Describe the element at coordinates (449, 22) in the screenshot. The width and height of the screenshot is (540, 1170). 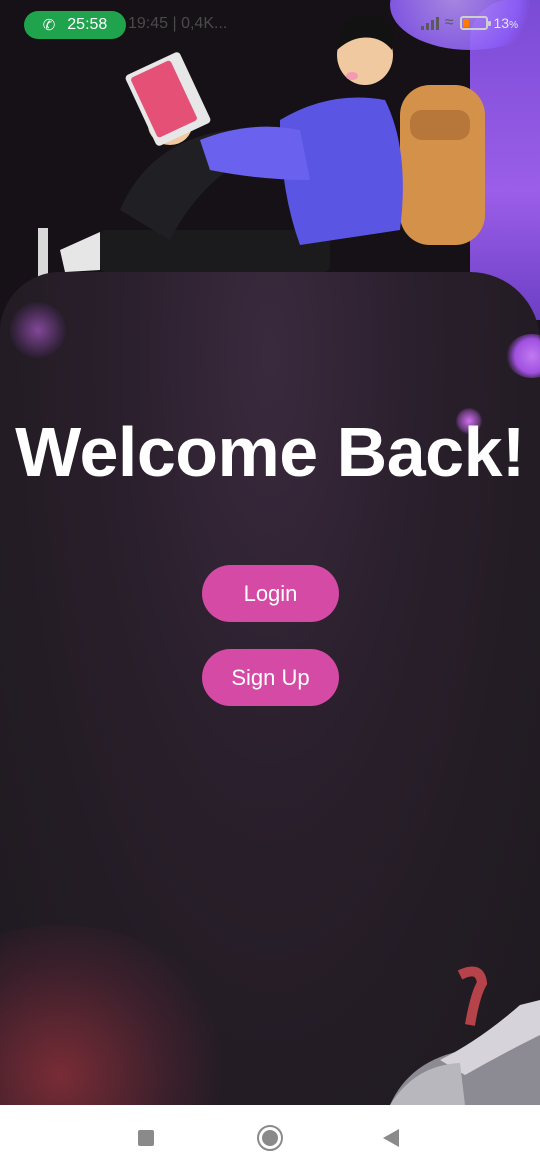
I see `wifi-icon: ≈` at that location.